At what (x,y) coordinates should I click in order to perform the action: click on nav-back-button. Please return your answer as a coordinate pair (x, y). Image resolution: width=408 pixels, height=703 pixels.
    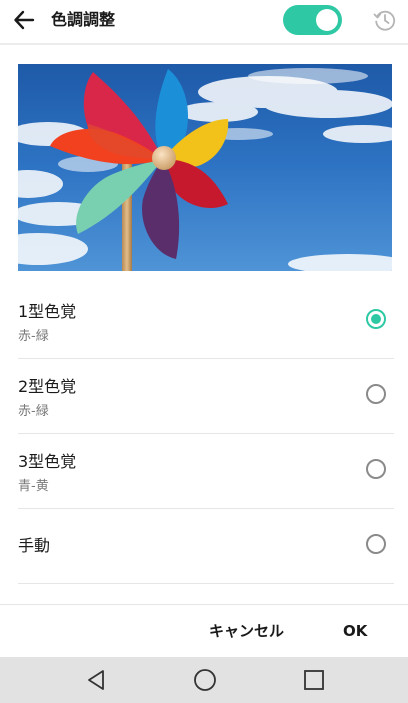
    Looking at the image, I should click on (96, 680).